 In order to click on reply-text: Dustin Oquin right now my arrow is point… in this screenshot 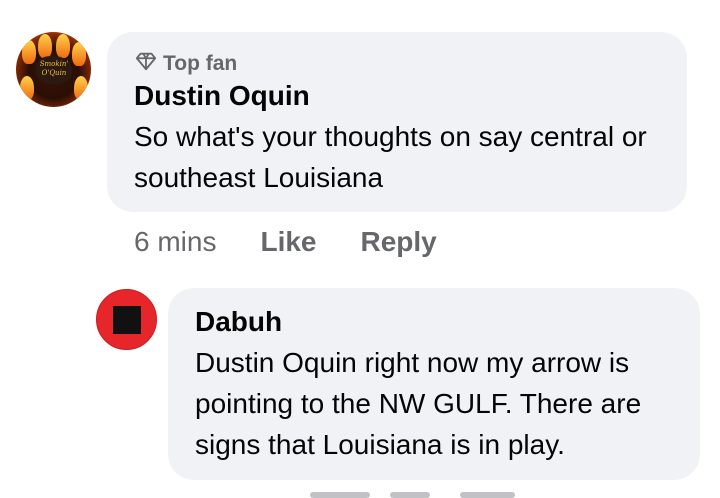, I will do `click(418, 403)`.